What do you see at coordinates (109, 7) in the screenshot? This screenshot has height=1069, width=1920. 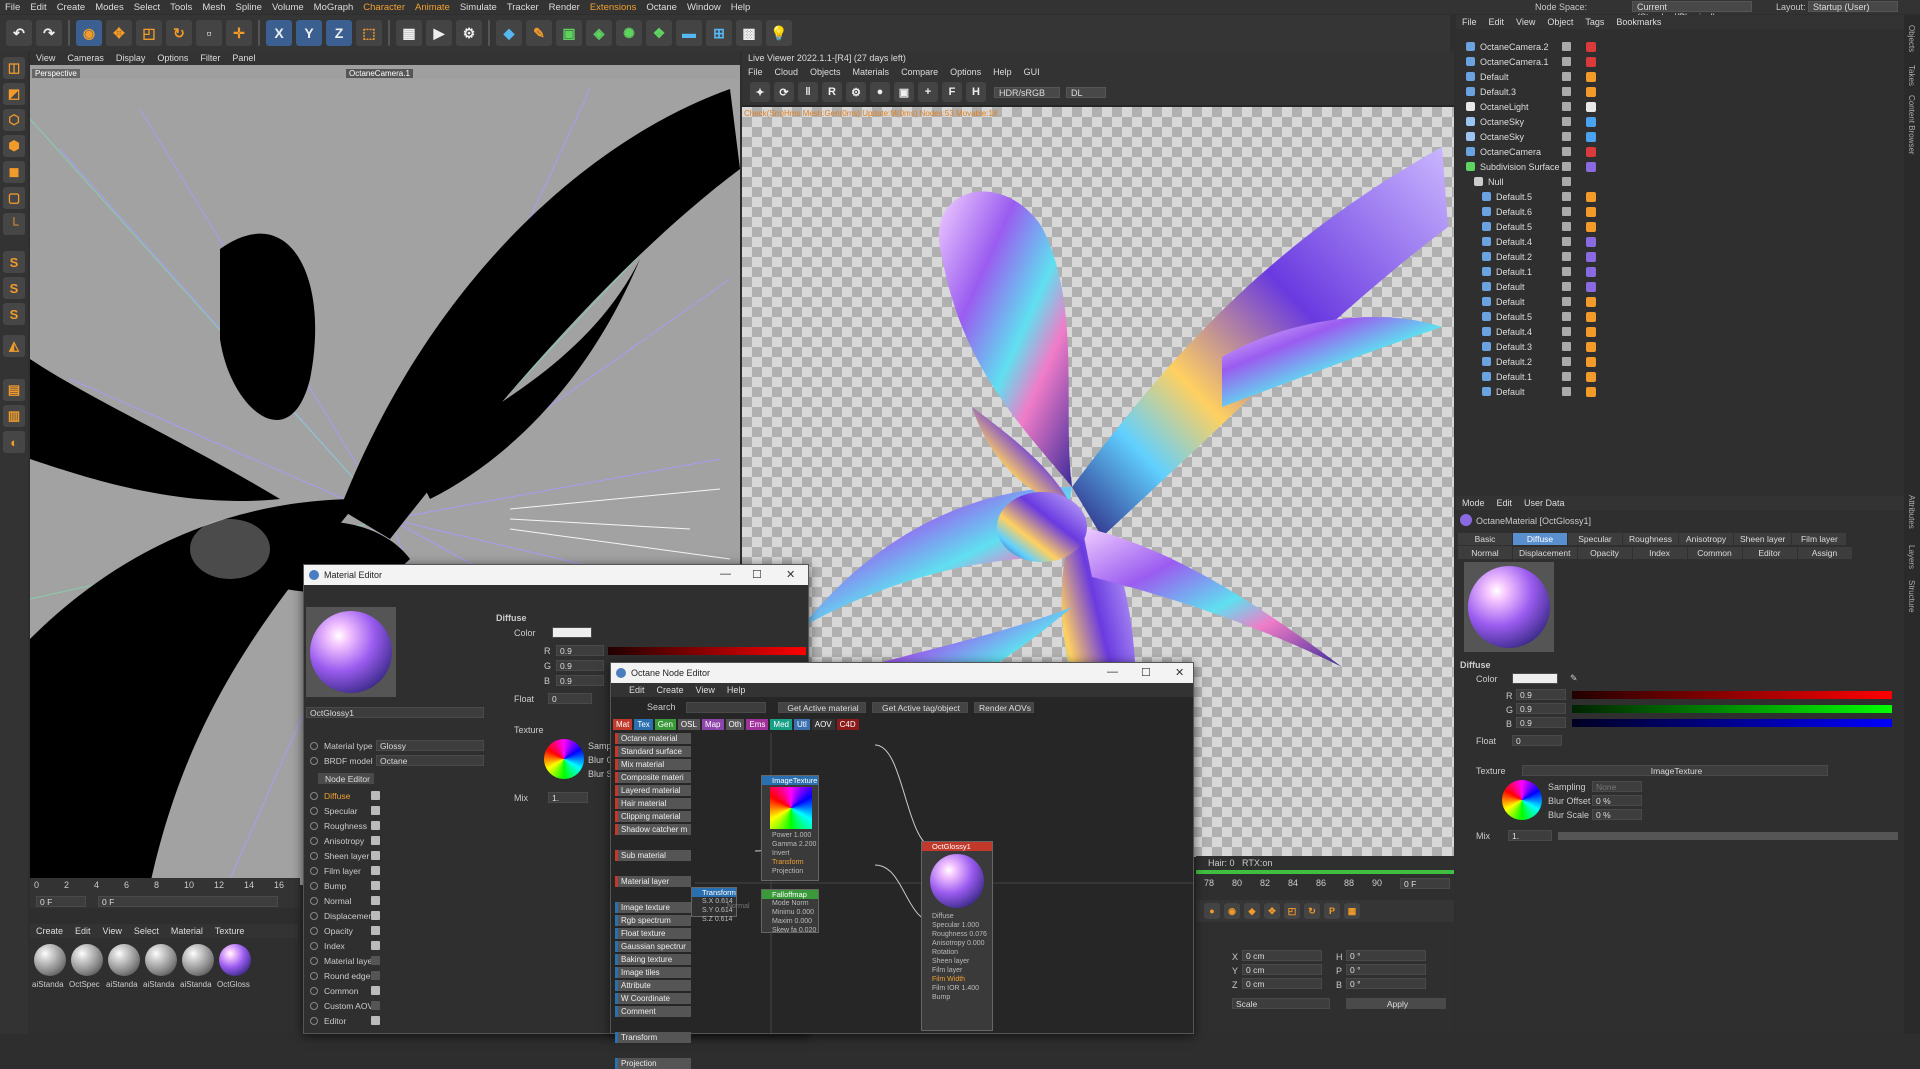 I see `menu-modes: Modes` at bounding box center [109, 7].